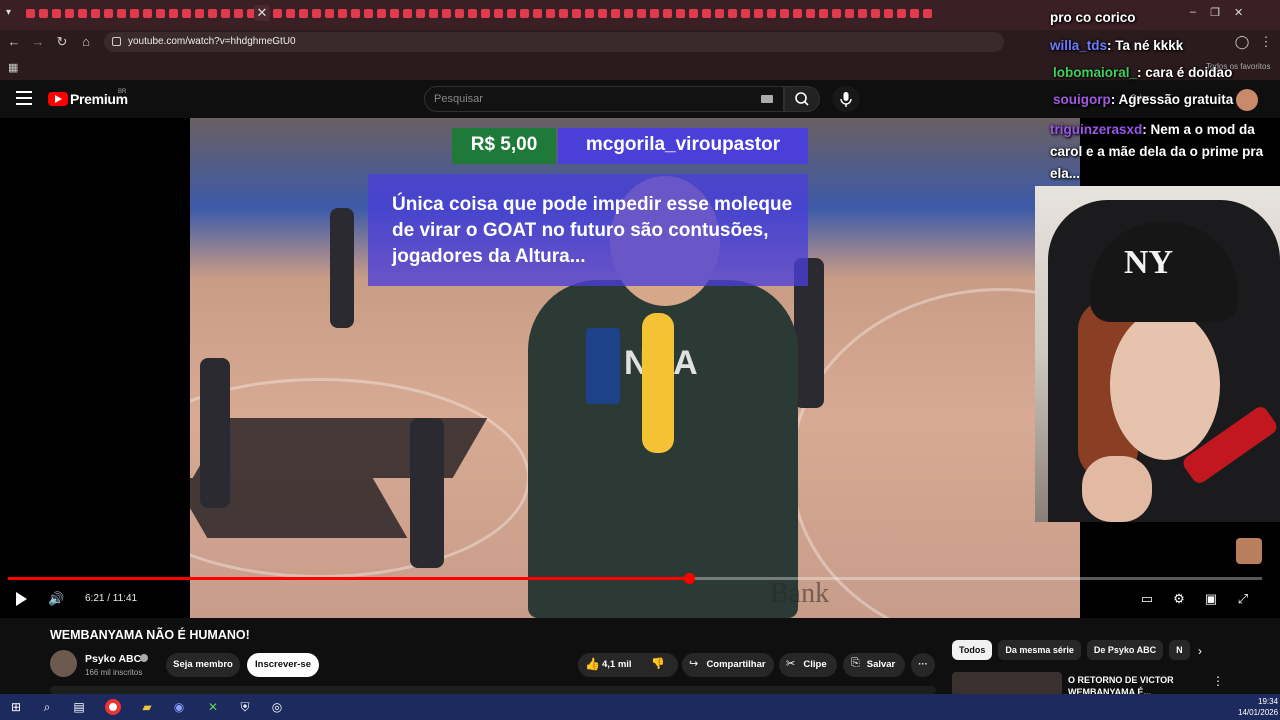  What do you see at coordinates (58, 99) in the screenshot?
I see `youtube-logo-icon` at bounding box center [58, 99].